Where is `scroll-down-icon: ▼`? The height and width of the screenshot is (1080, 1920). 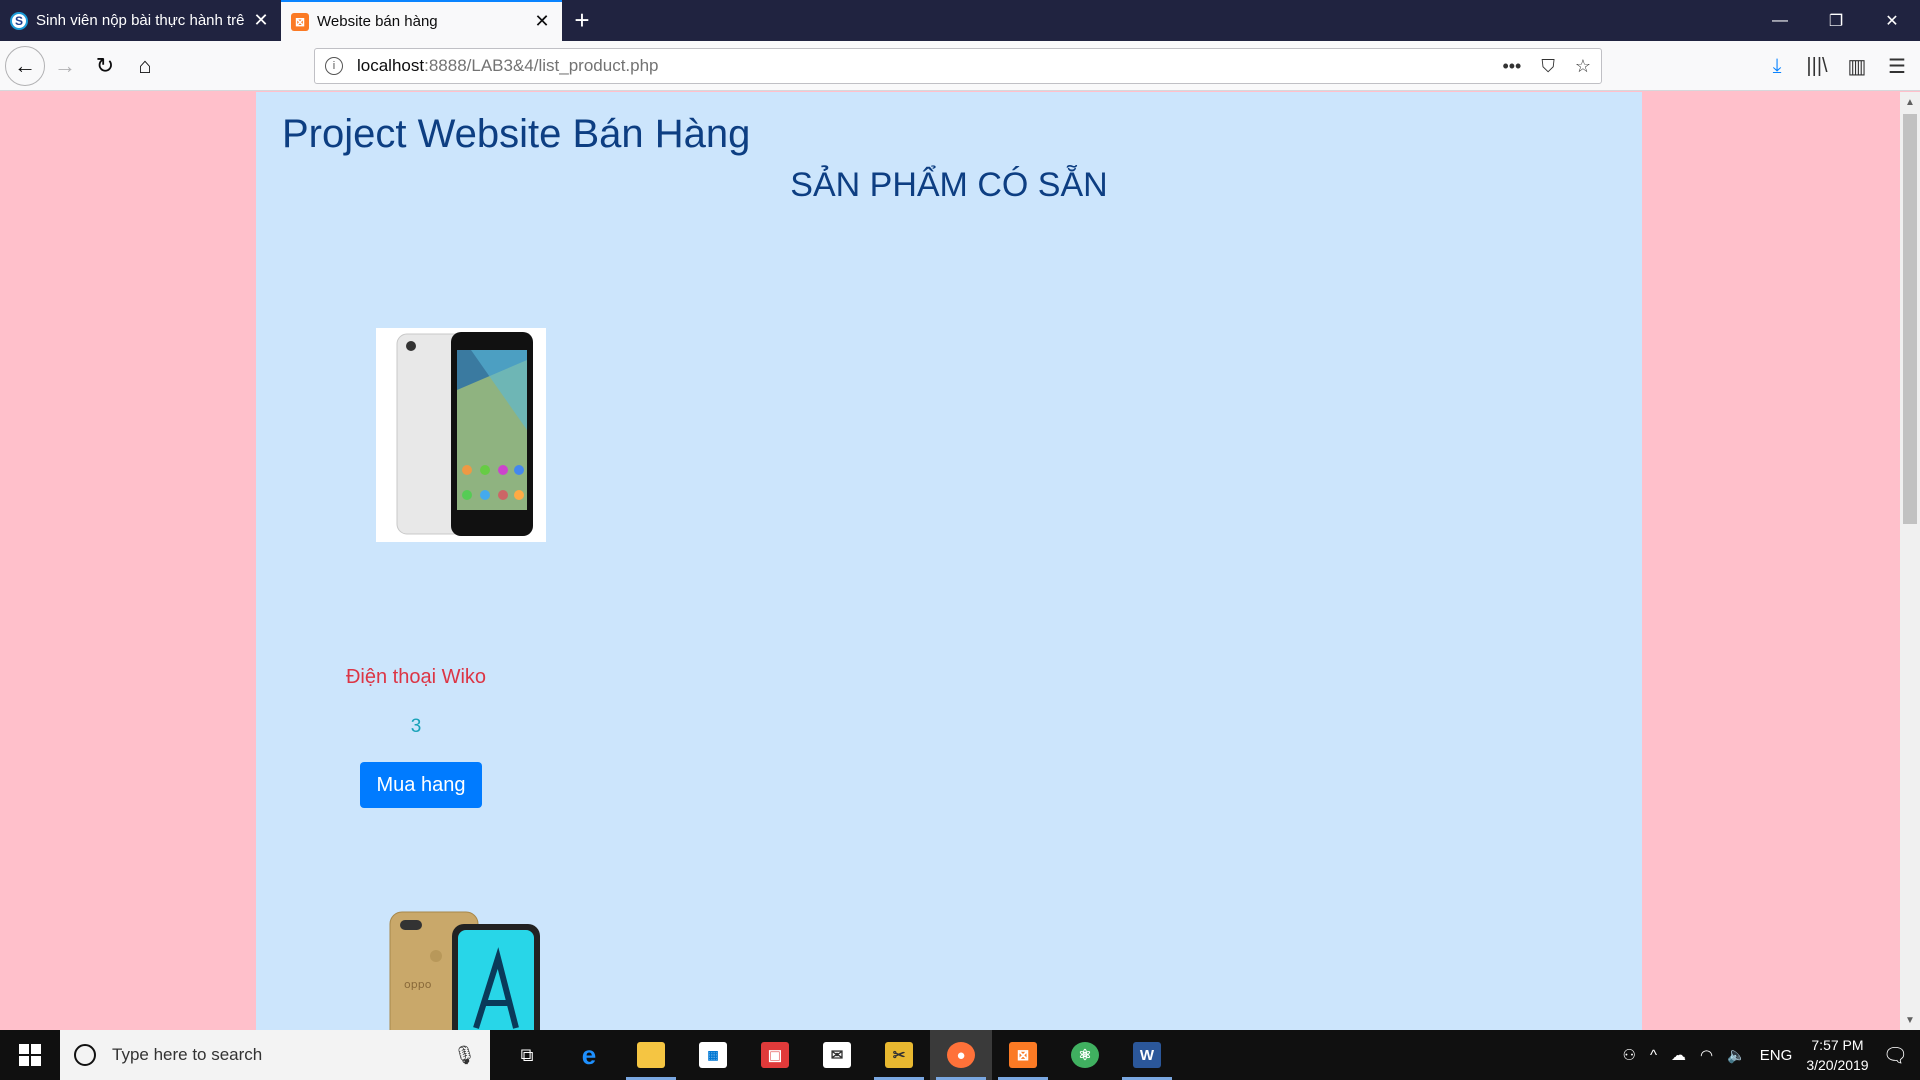
scroll-down-icon: ▼ is located at coordinates (1910, 1020).